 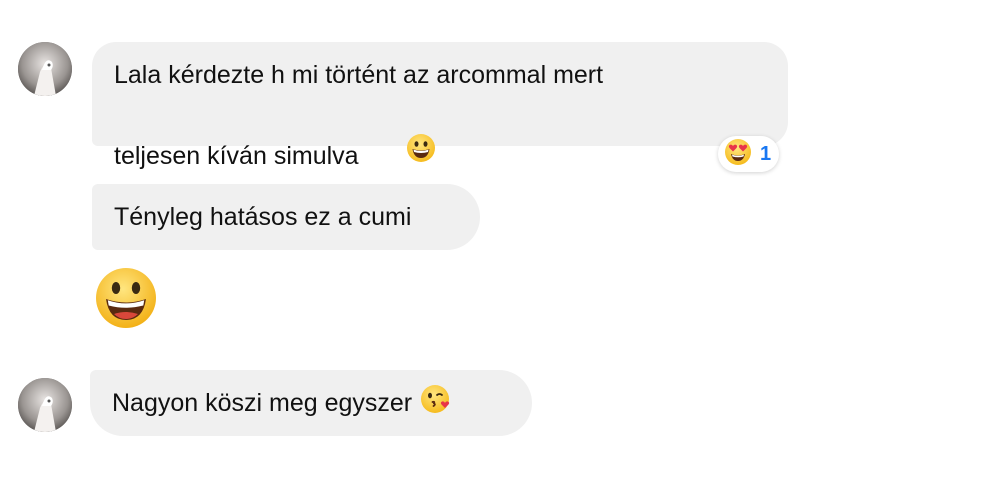 What do you see at coordinates (738, 154) in the screenshot?
I see `heart-eyes-face-icon` at bounding box center [738, 154].